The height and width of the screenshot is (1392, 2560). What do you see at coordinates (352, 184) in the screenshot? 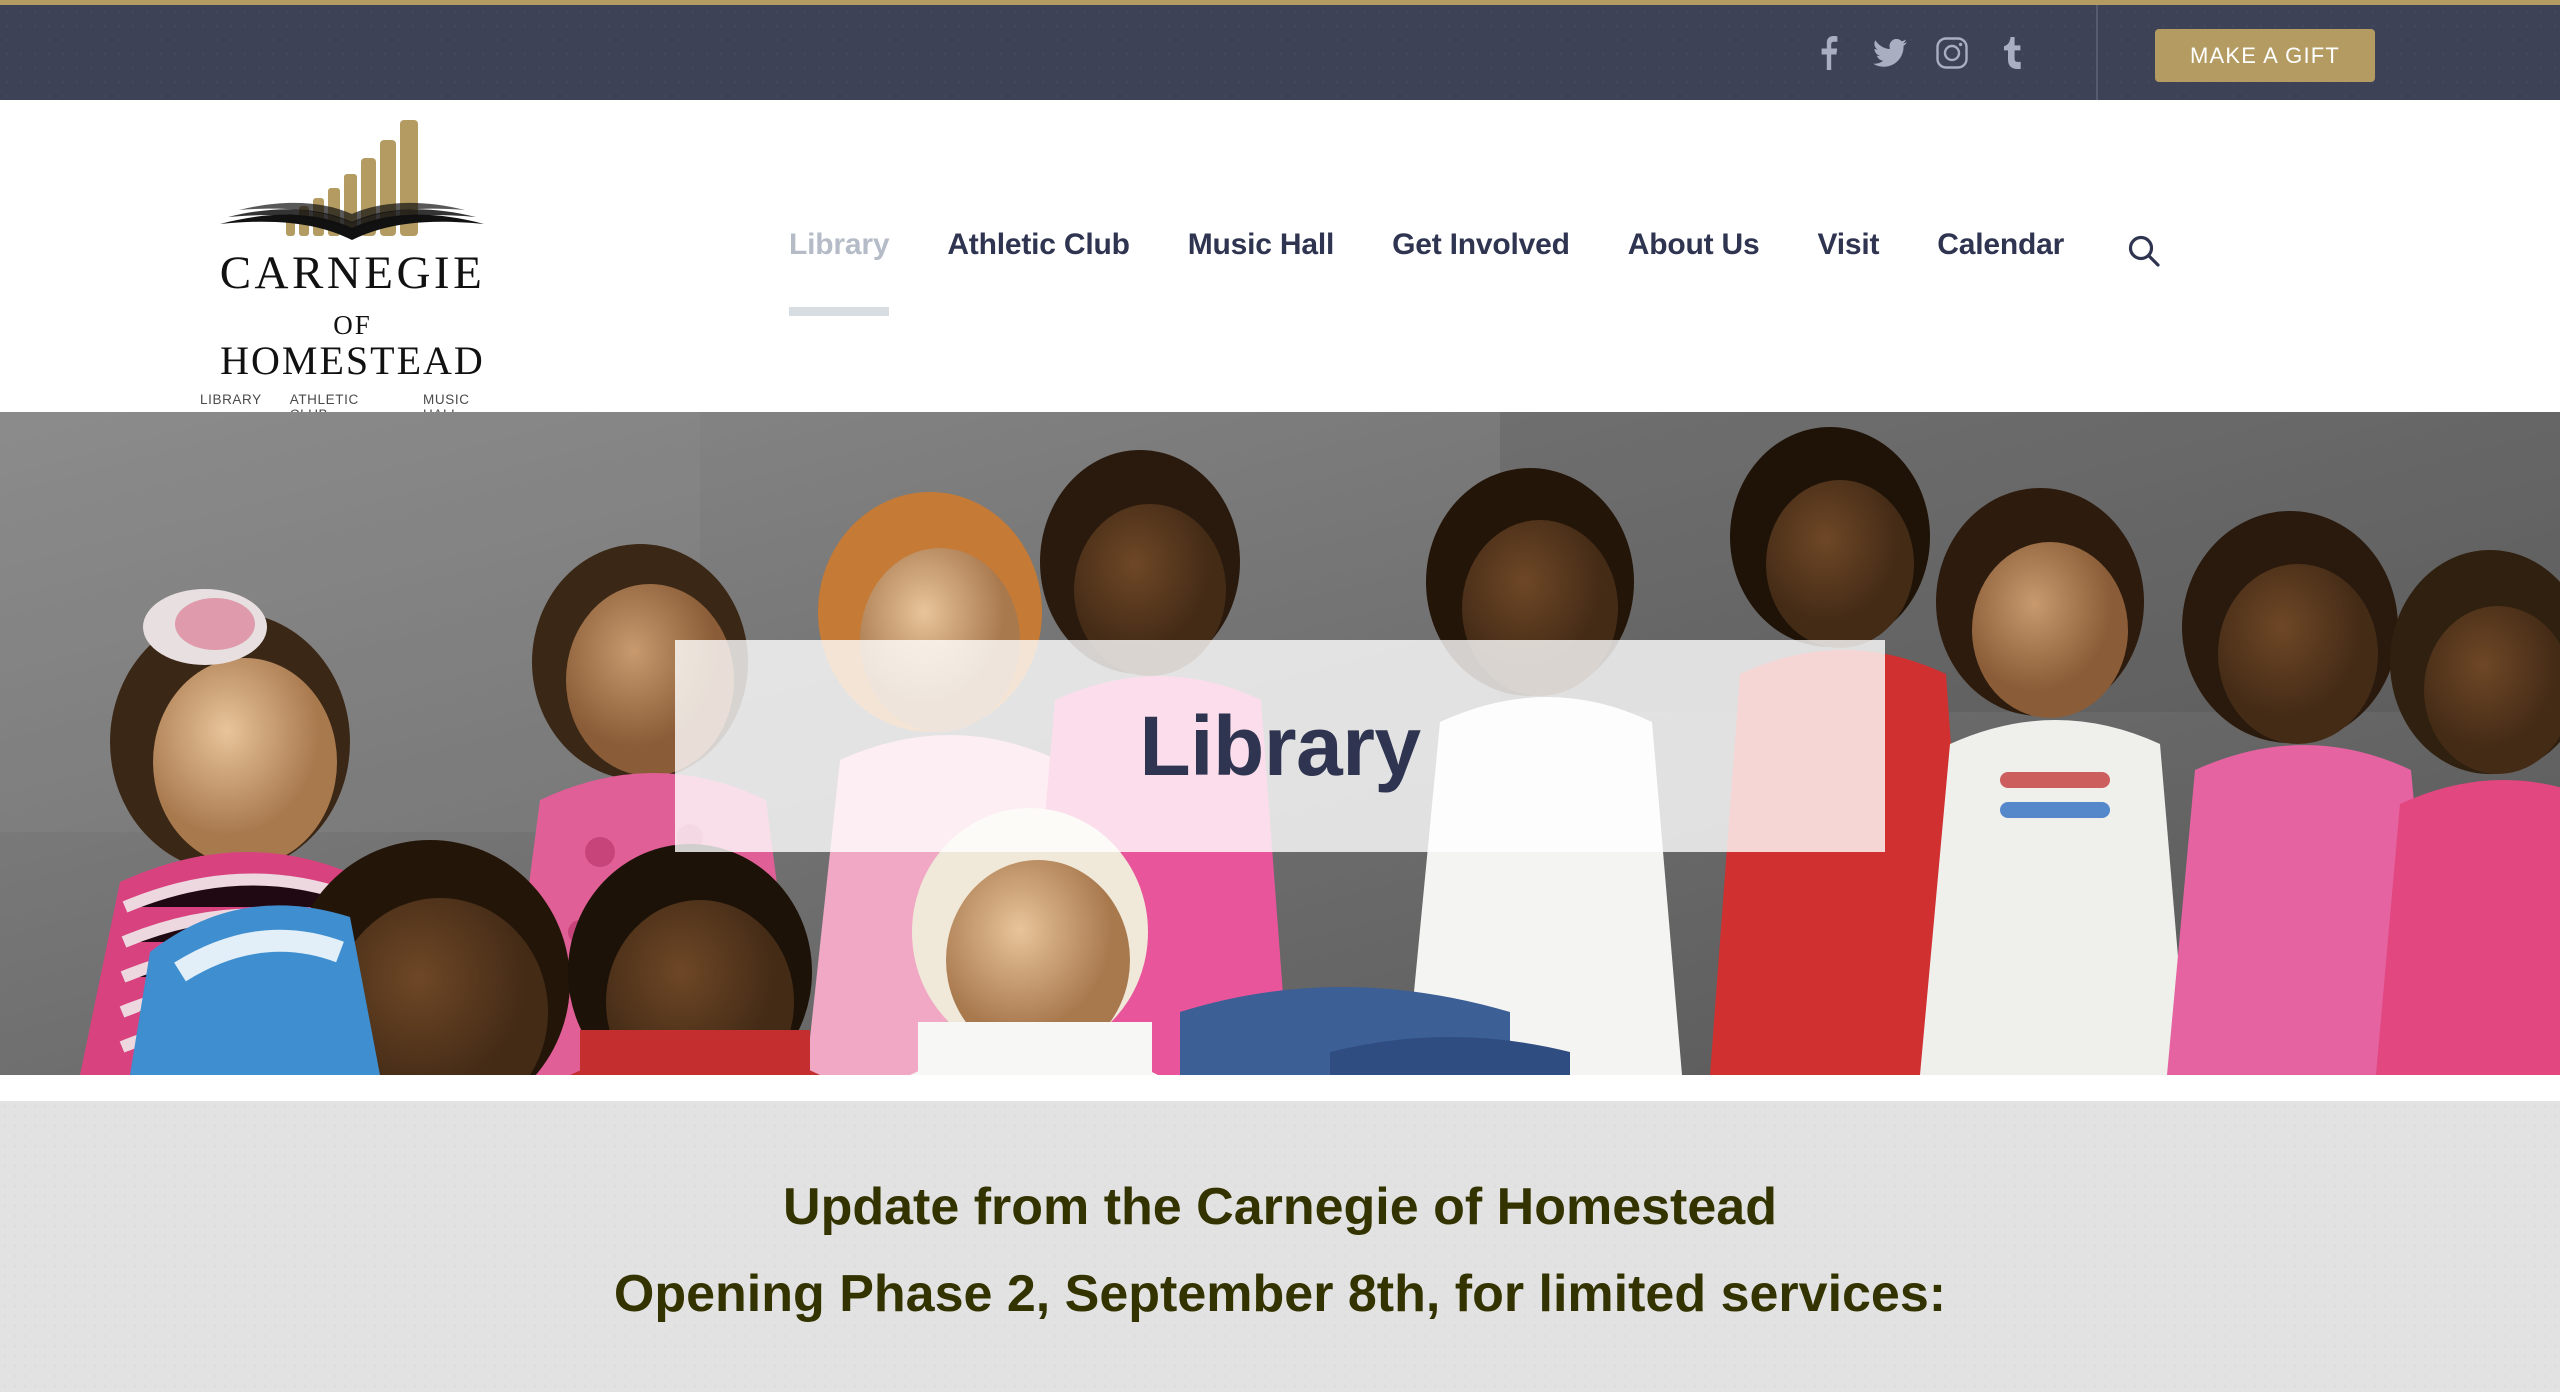
I see `logo-pipes-and-book-icon` at bounding box center [352, 184].